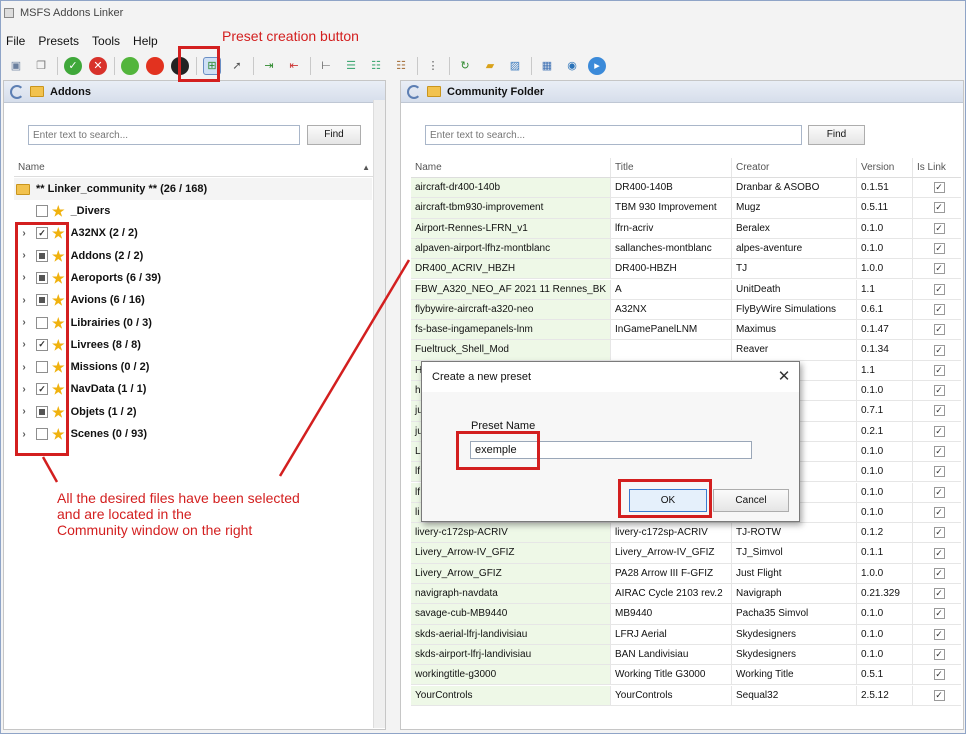  I want to click on annotation-arrows, so click(226, 371).